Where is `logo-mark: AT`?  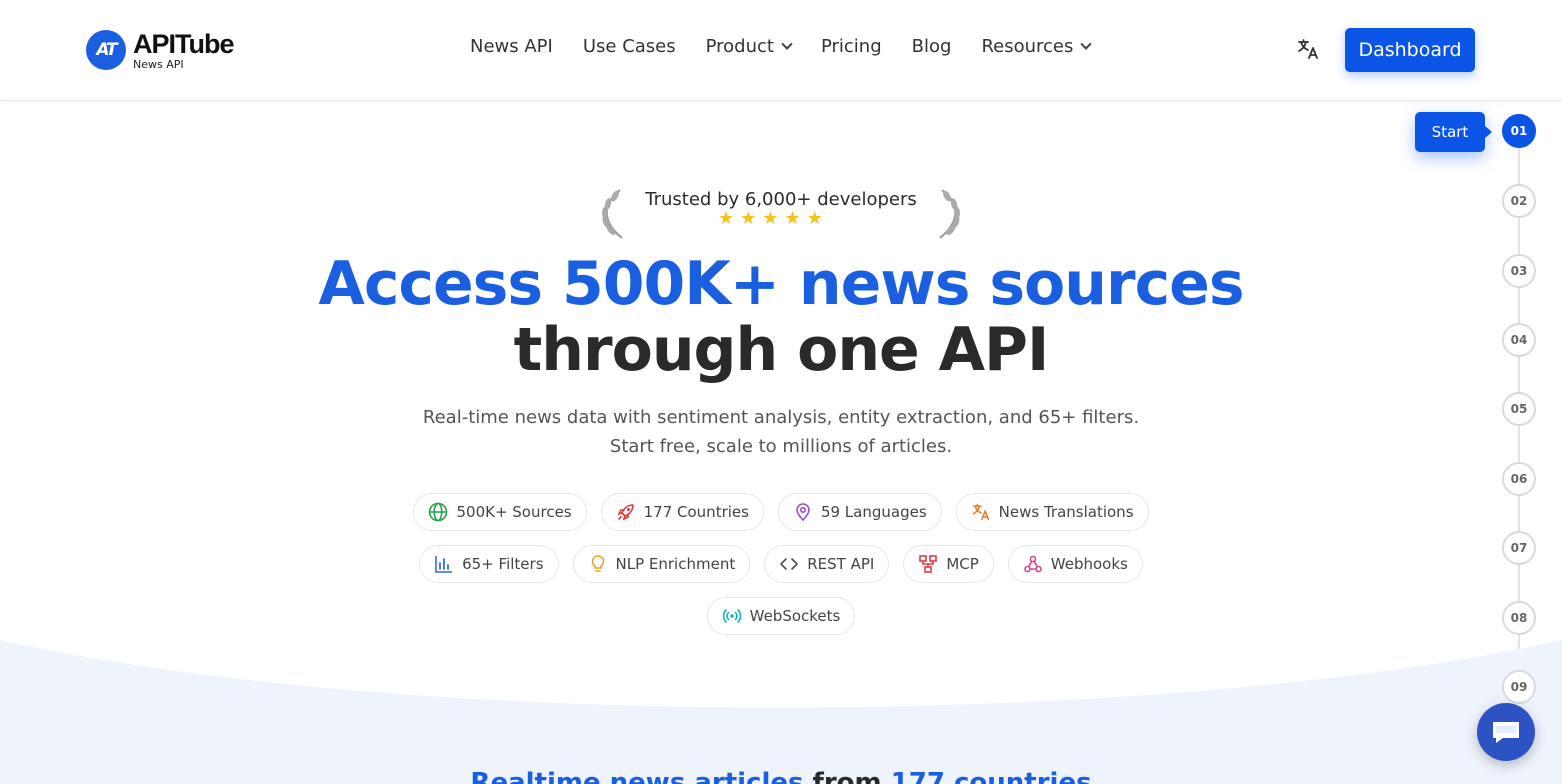
logo-mark: AT is located at coordinates (106, 50).